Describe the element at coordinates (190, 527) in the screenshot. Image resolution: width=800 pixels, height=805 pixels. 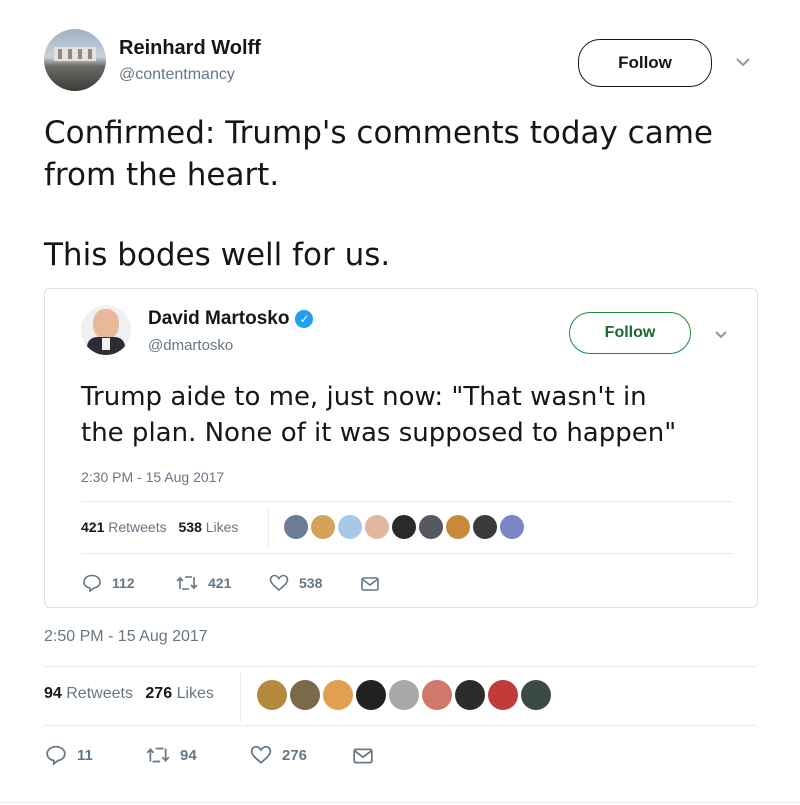
I see `quoted-likes-count: 538` at that location.